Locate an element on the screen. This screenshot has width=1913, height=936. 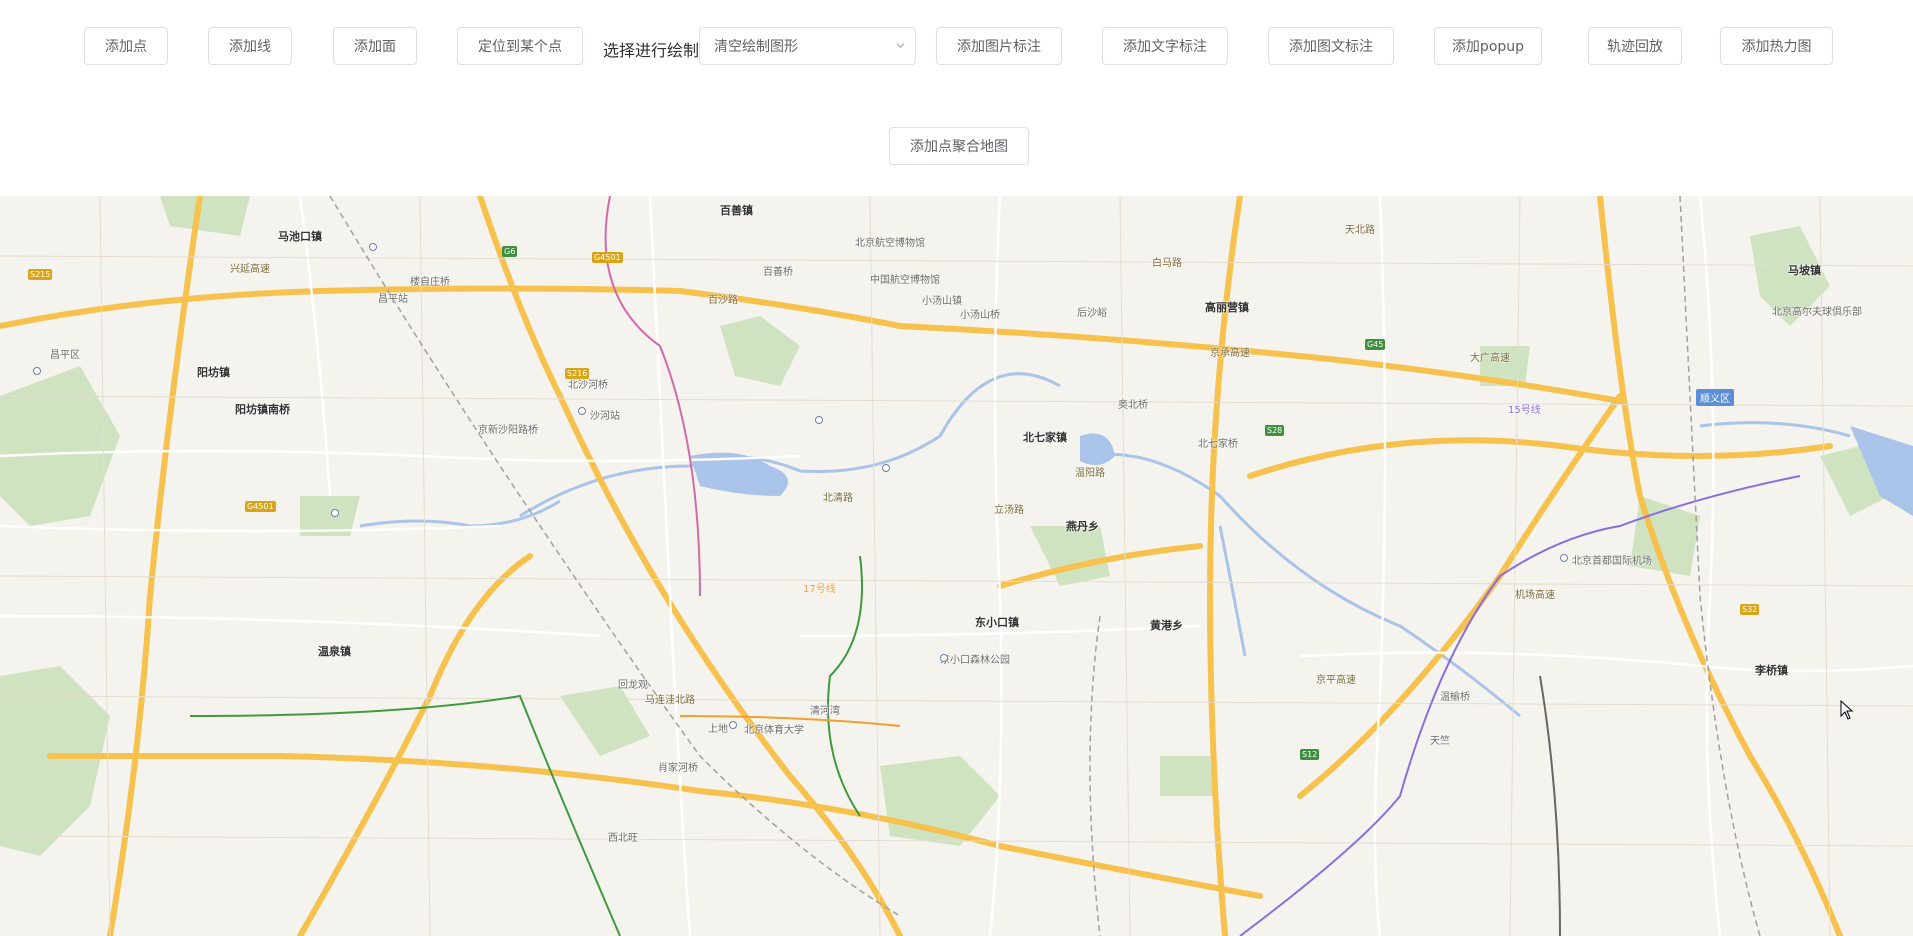
place-label: 沙河站 is located at coordinates (605, 416).